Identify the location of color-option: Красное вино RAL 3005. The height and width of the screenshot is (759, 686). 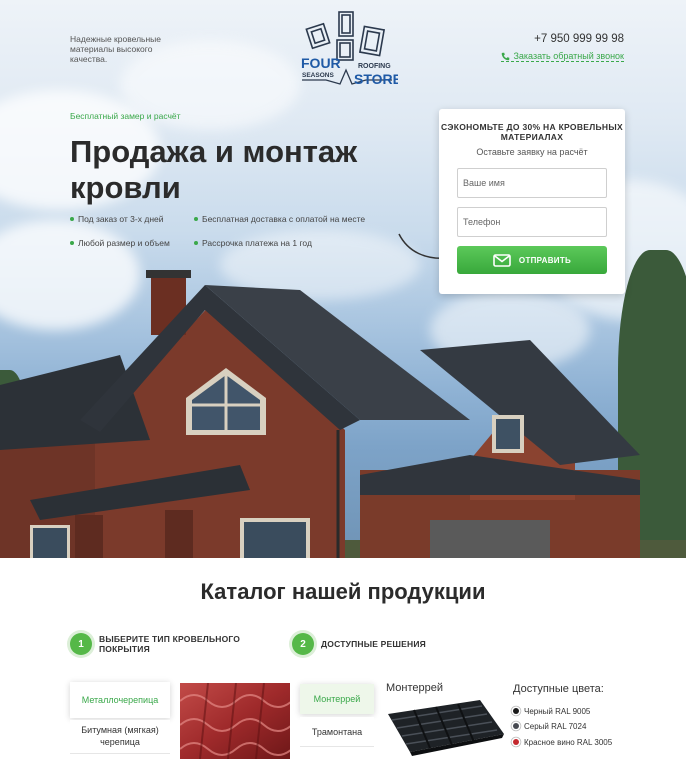
(563, 742).